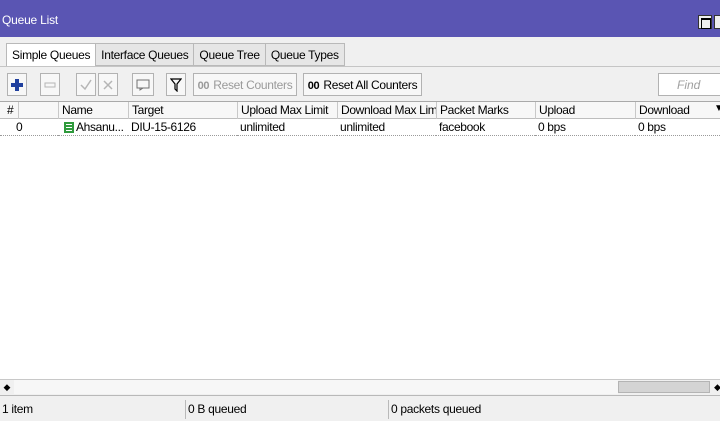 The image size is (720, 421). Describe the element at coordinates (182, 127) in the screenshot. I see `row-target: DIU-15-6126` at that location.